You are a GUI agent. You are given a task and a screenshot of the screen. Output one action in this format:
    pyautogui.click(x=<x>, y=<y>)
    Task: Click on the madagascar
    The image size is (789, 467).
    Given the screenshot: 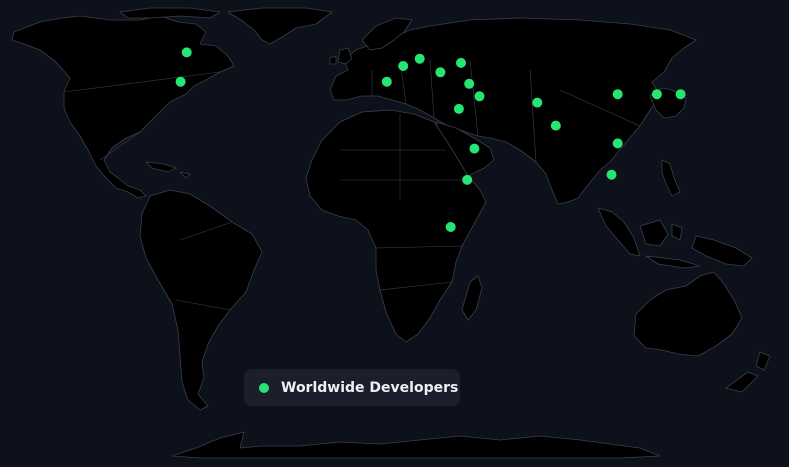 What is the action you would take?
    pyautogui.click(x=472, y=298)
    